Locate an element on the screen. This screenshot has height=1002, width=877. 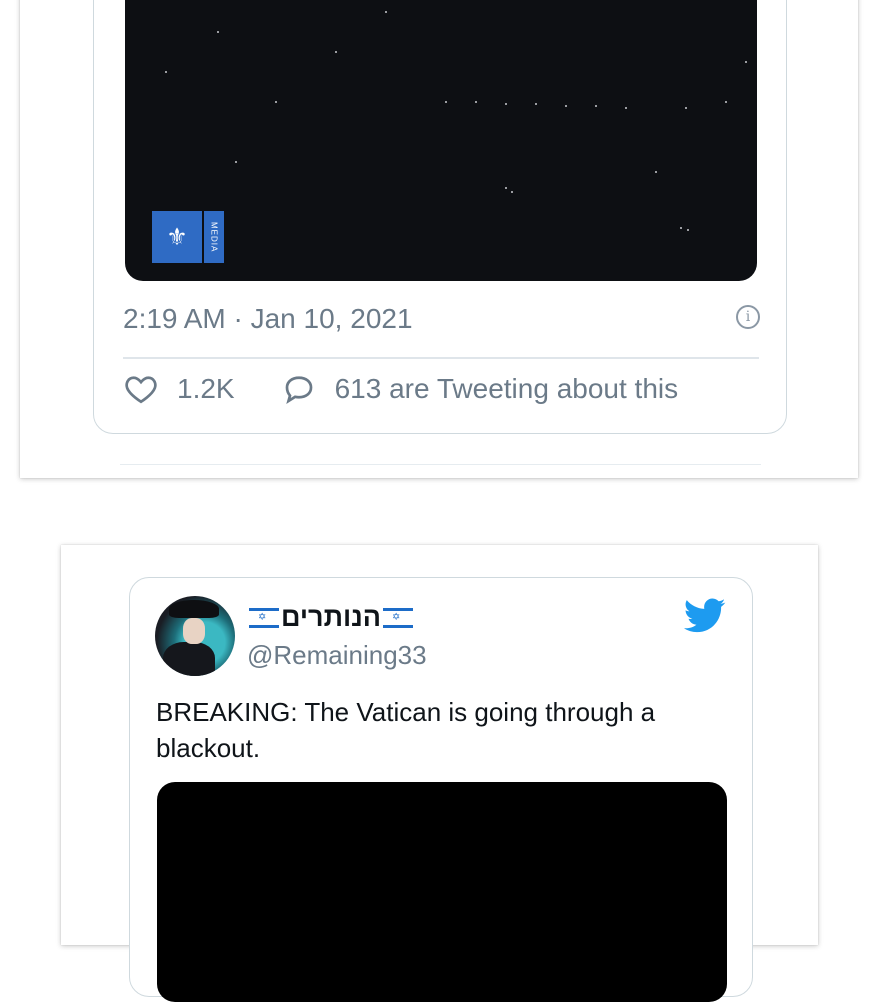
tweet-timestamp: 2:19 AM · Jan 10, 2021 is located at coordinates (268, 319).